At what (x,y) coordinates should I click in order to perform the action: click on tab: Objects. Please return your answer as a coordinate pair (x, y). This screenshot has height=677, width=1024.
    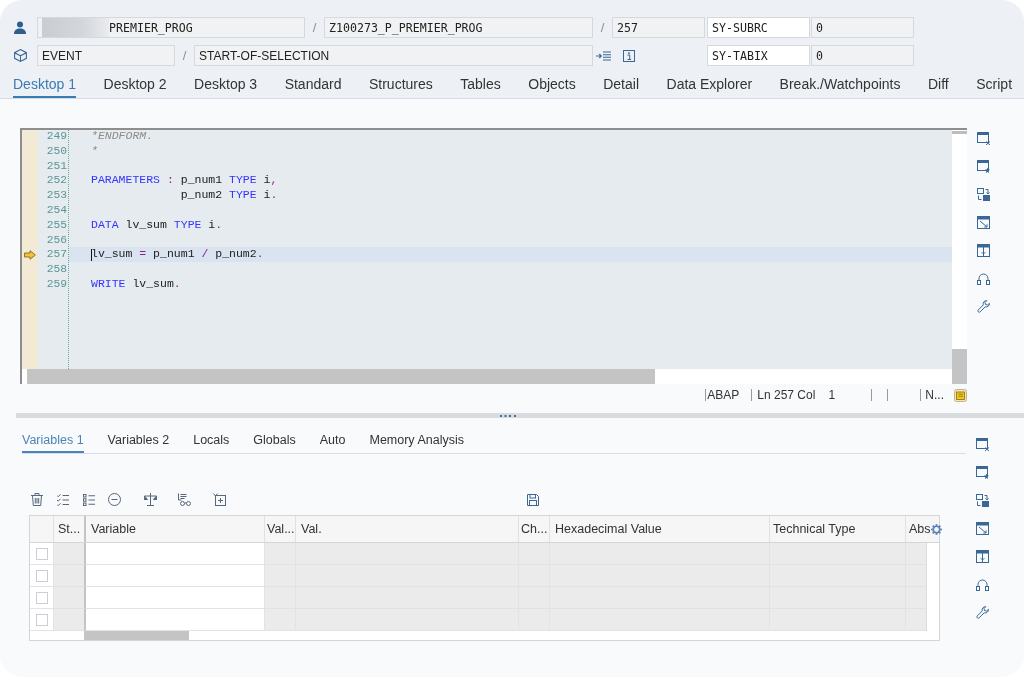
    Looking at the image, I should click on (552, 84).